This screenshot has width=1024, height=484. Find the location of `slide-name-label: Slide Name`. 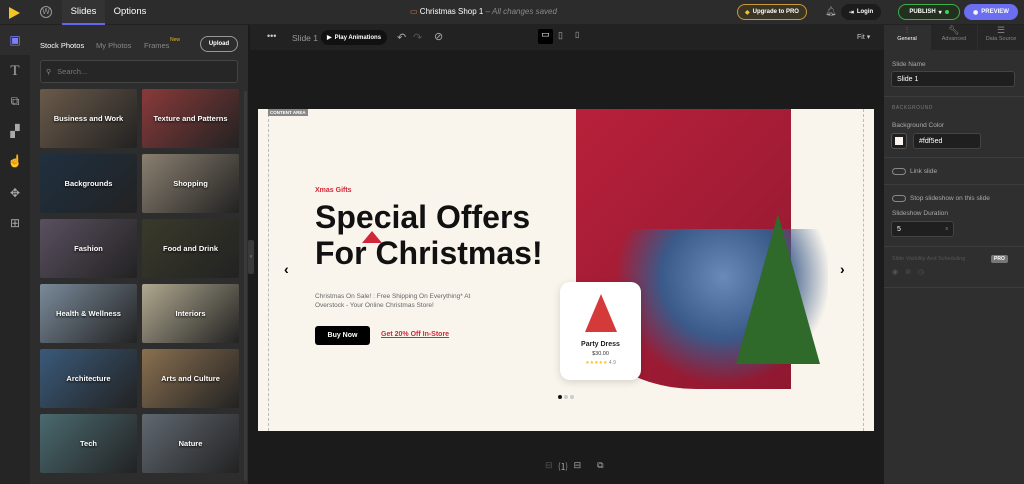

slide-name-label: Slide Name is located at coordinates (909, 64).